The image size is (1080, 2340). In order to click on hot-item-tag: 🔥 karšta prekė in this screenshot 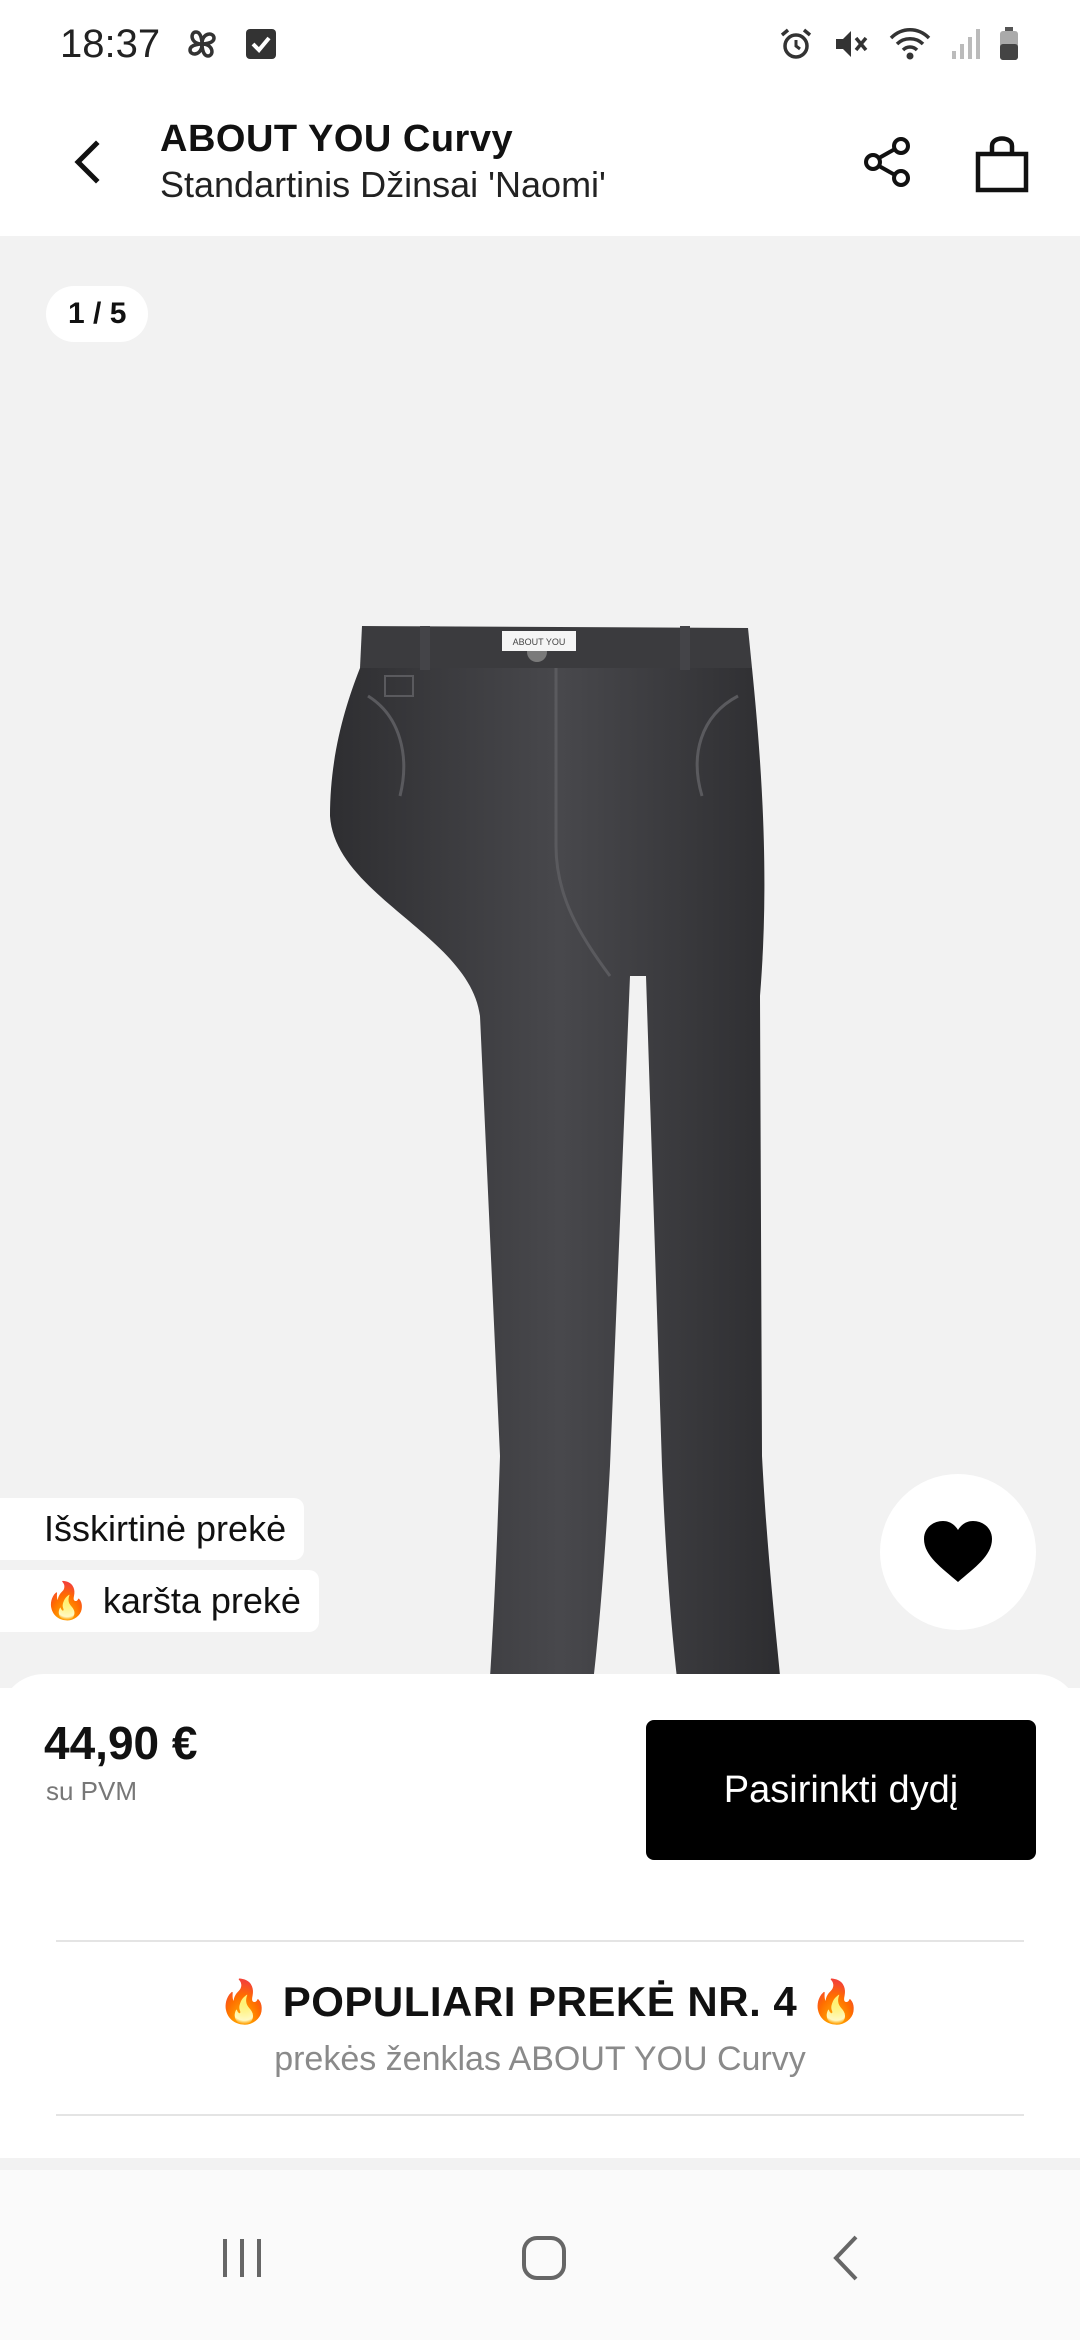, I will do `click(159, 1601)`.